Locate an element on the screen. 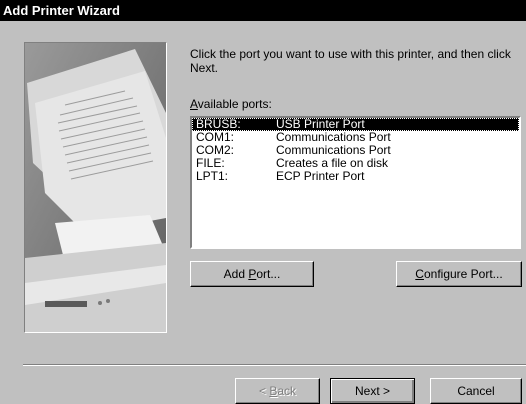  available-ports-label: Available ports: is located at coordinates (231, 104).